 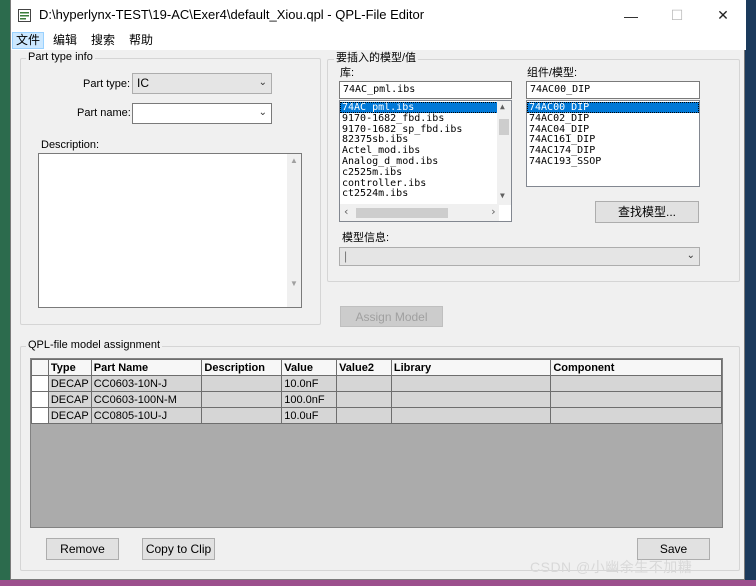 I want to click on library-hscrollbar: ‹ ›, so click(x=419, y=212).